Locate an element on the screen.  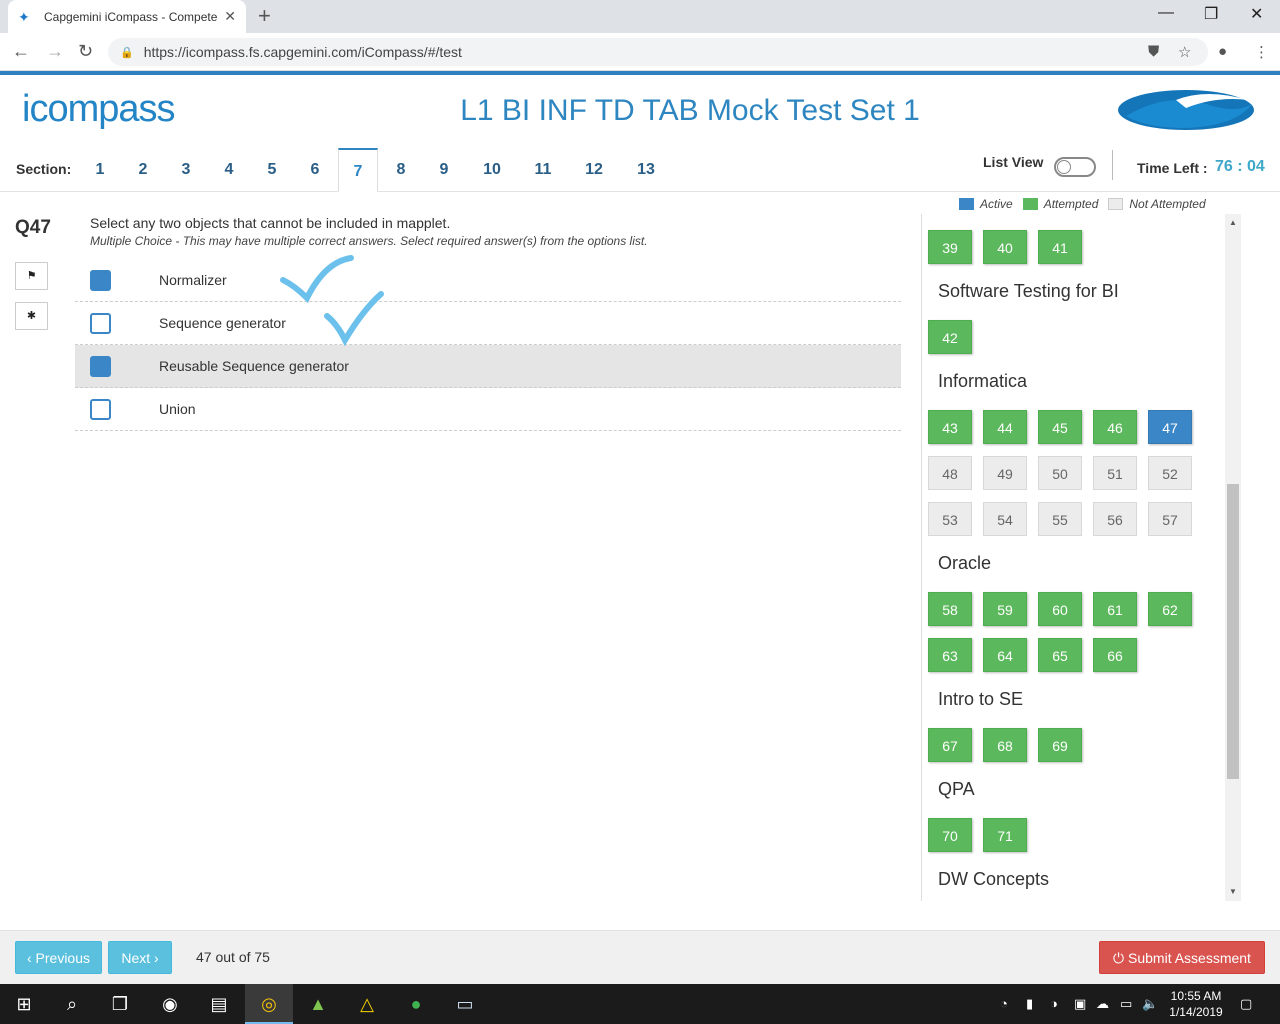
report-bug-button: ✱ is located at coordinates (31, 316).